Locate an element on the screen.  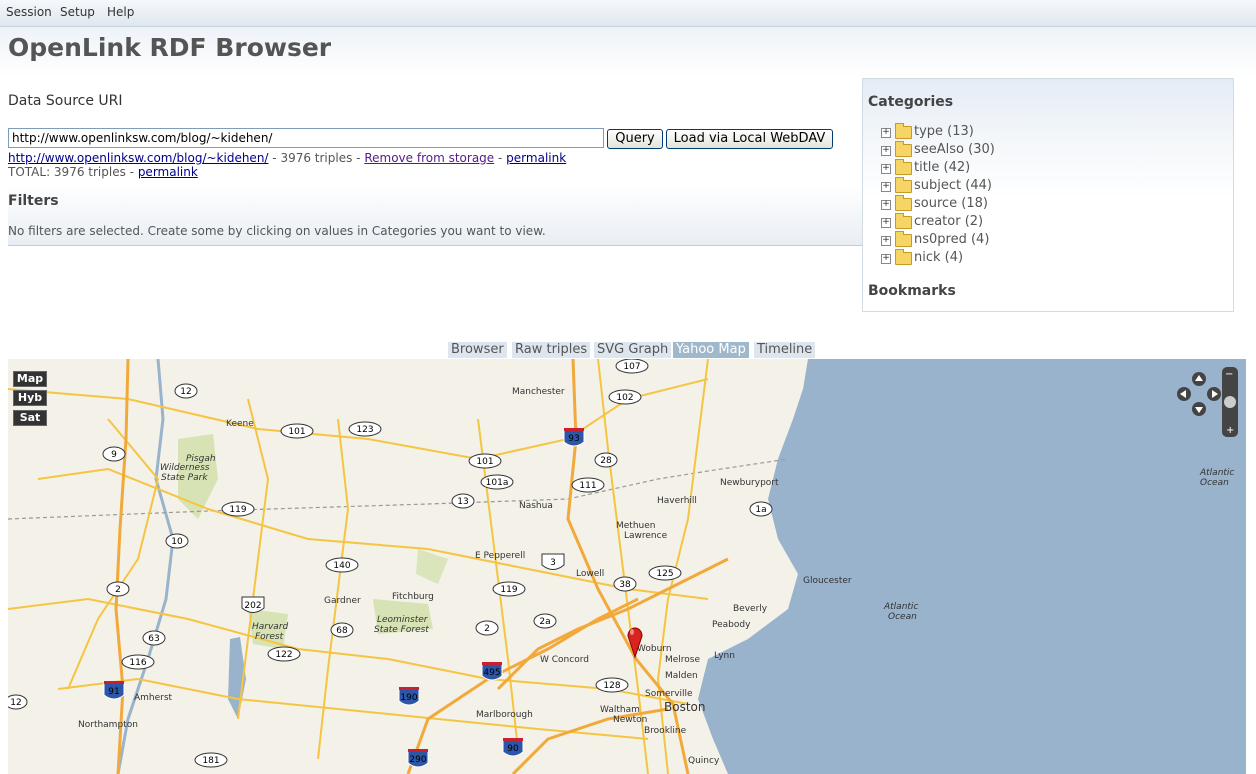
route-shield-label: 63 is located at coordinates (153, 639).